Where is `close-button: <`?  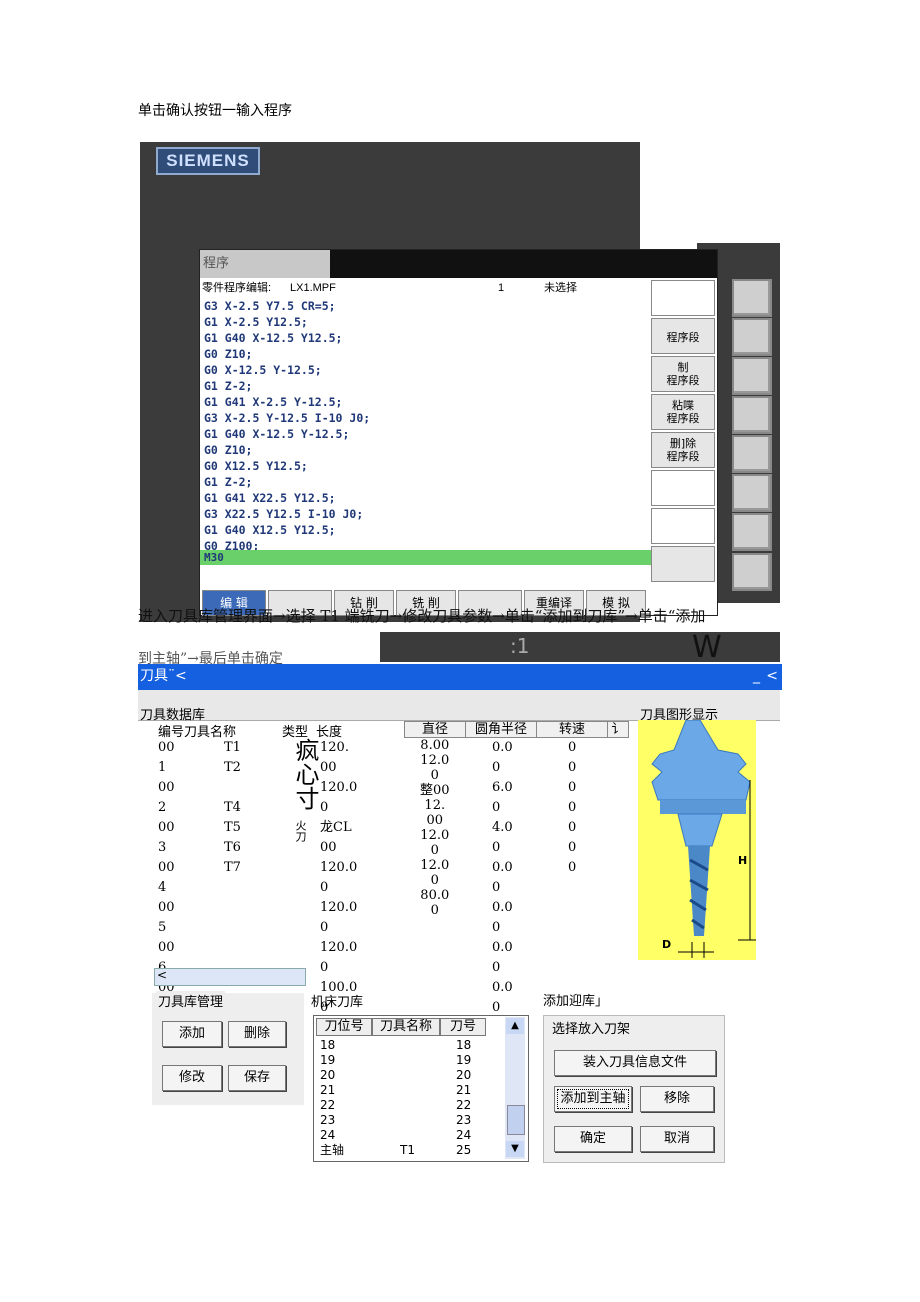 close-button: < is located at coordinates (772, 676).